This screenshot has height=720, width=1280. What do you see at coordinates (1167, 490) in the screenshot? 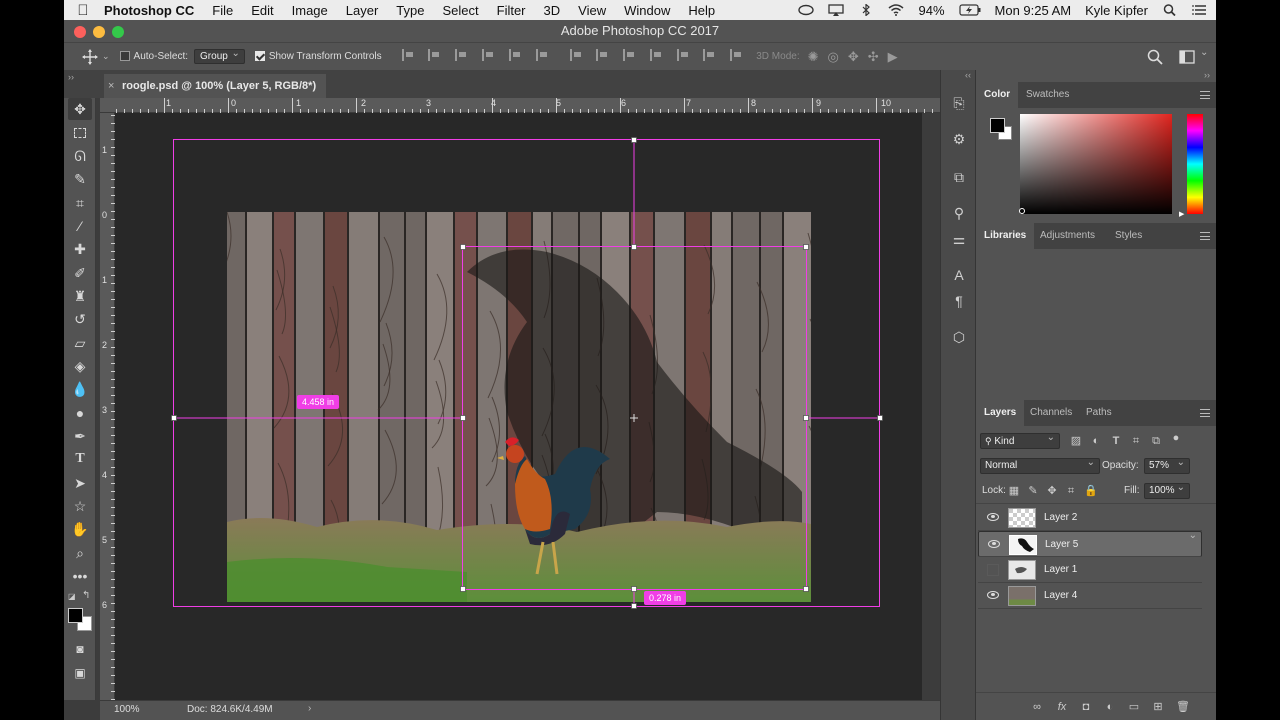
I see `fill-field: 100%` at bounding box center [1167, 490].